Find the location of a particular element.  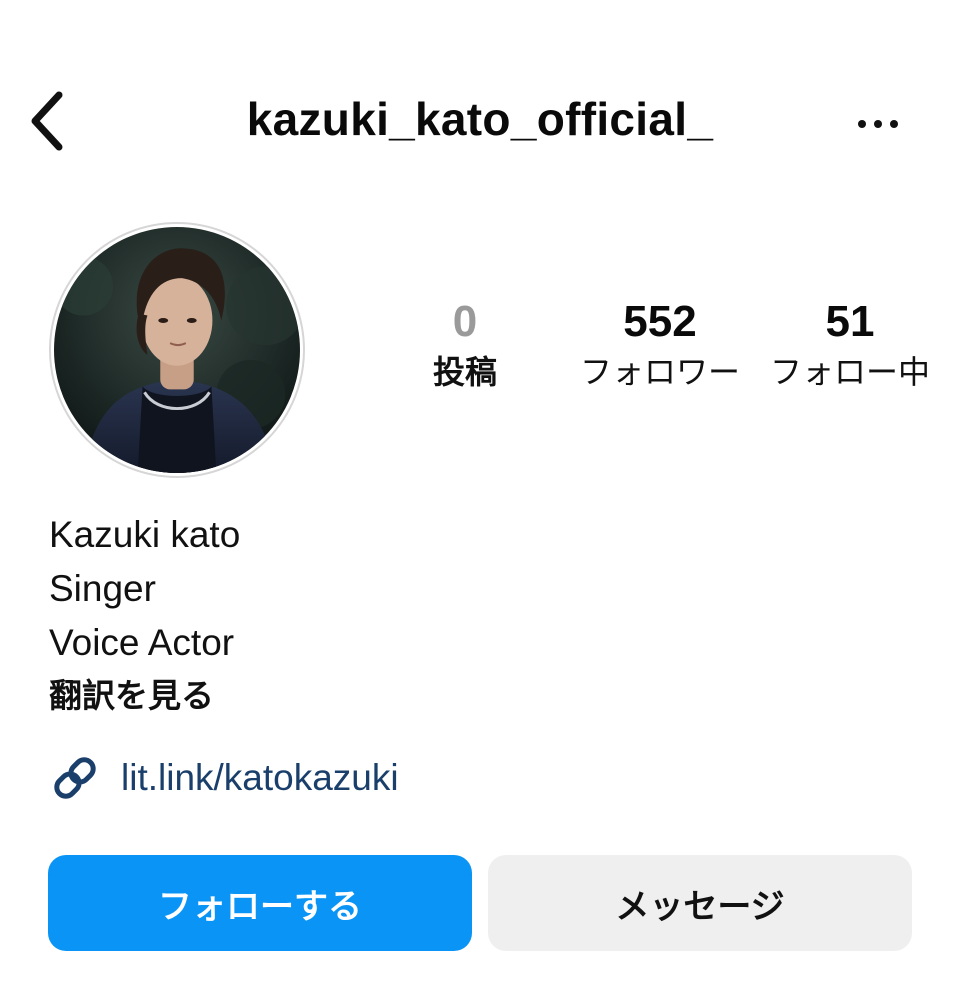

posts-count: 0 is located at coordinates (465, 321).